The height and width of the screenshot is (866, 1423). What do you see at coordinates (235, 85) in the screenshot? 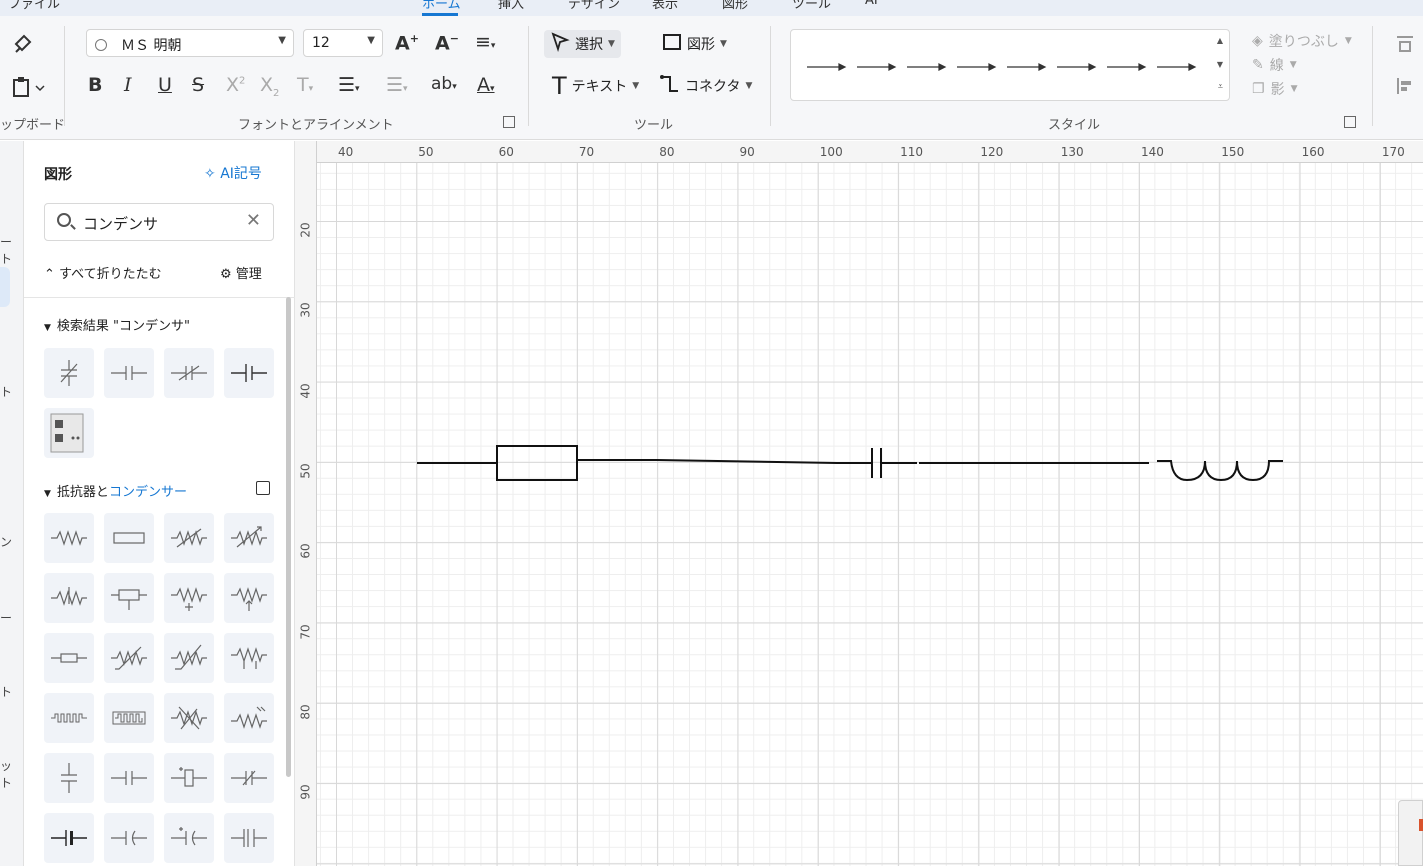
I see `superscript-icon: X2` at bounding box center [235, 85].